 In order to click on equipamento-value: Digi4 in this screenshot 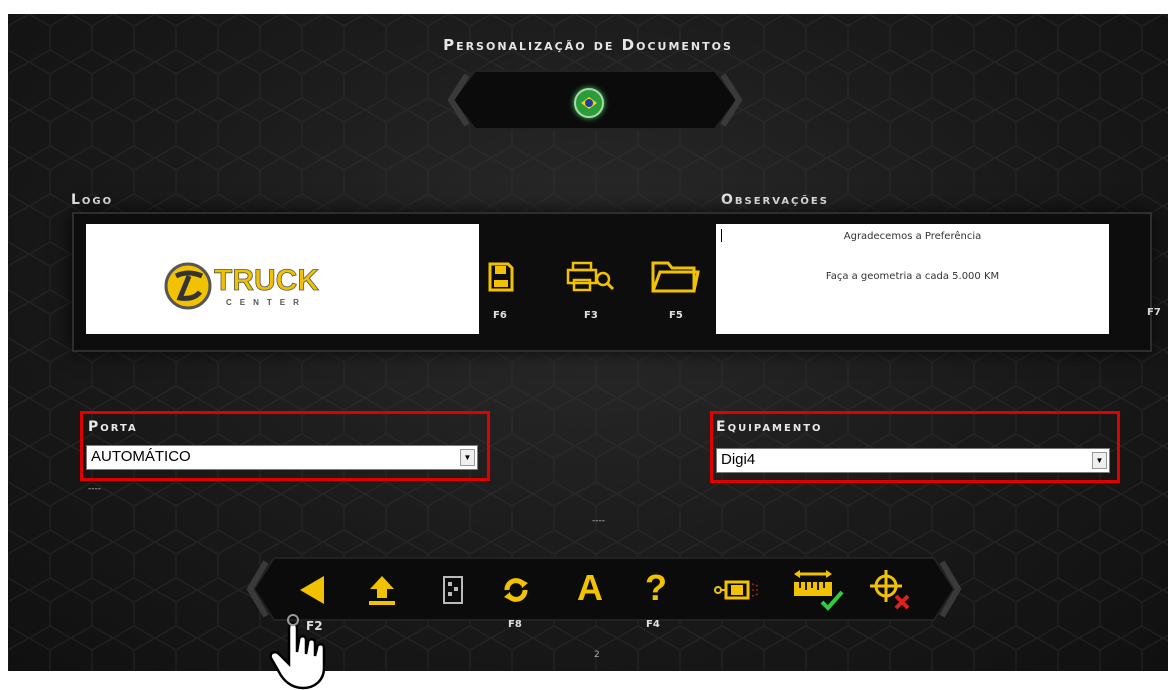, I will do `click(738, 459)`.